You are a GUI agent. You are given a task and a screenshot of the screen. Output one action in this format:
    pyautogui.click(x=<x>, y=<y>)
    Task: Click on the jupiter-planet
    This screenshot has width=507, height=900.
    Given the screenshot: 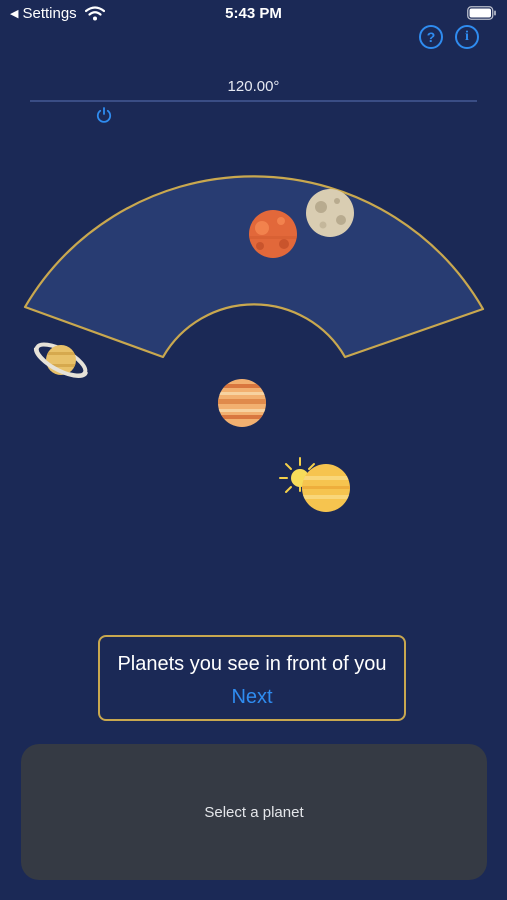 What is the action you would take?
    pyautogui.click(x=242, y=403)
    